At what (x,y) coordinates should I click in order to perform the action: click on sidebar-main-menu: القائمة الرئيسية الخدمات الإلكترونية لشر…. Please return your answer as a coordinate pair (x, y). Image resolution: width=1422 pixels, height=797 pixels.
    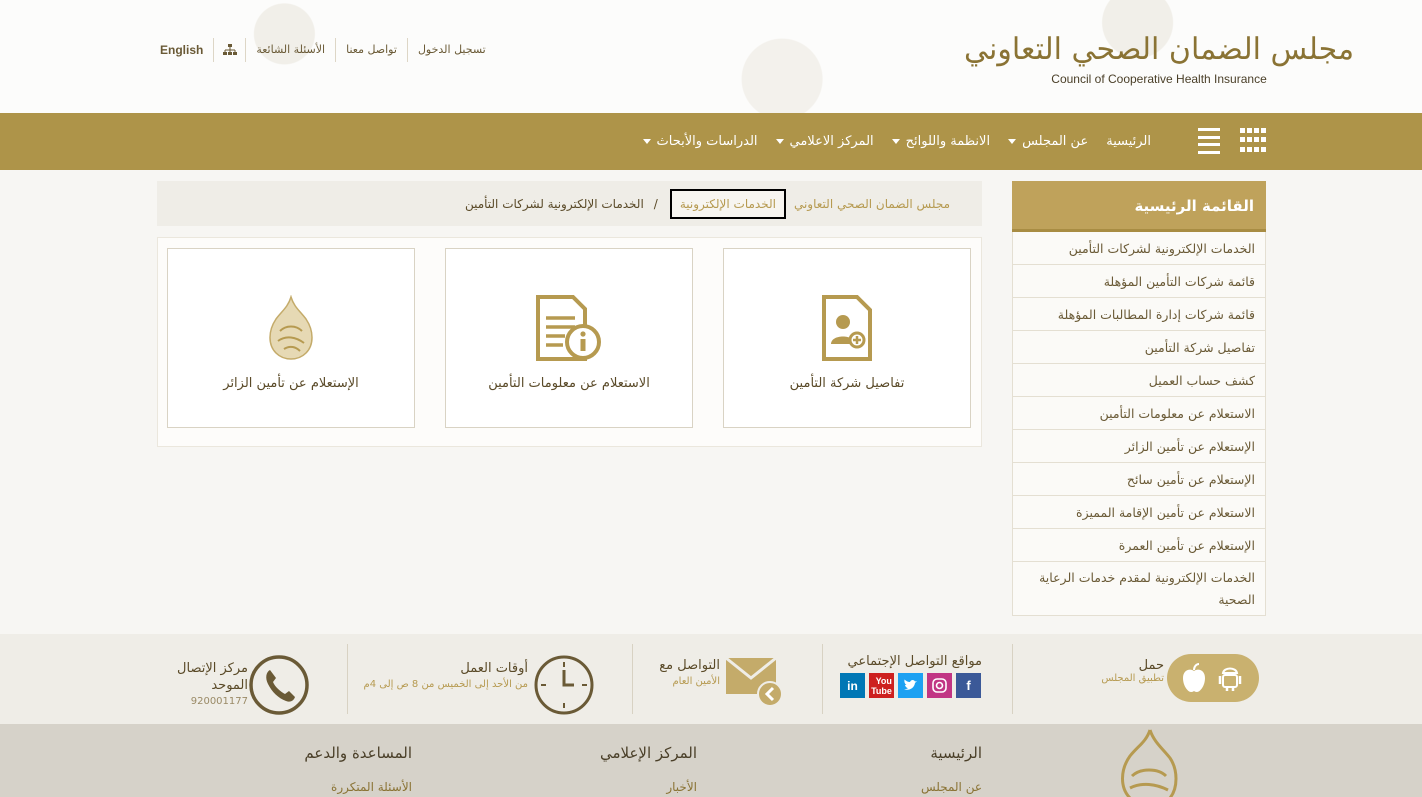
    Looking at the image, I should click on (1139, 398).